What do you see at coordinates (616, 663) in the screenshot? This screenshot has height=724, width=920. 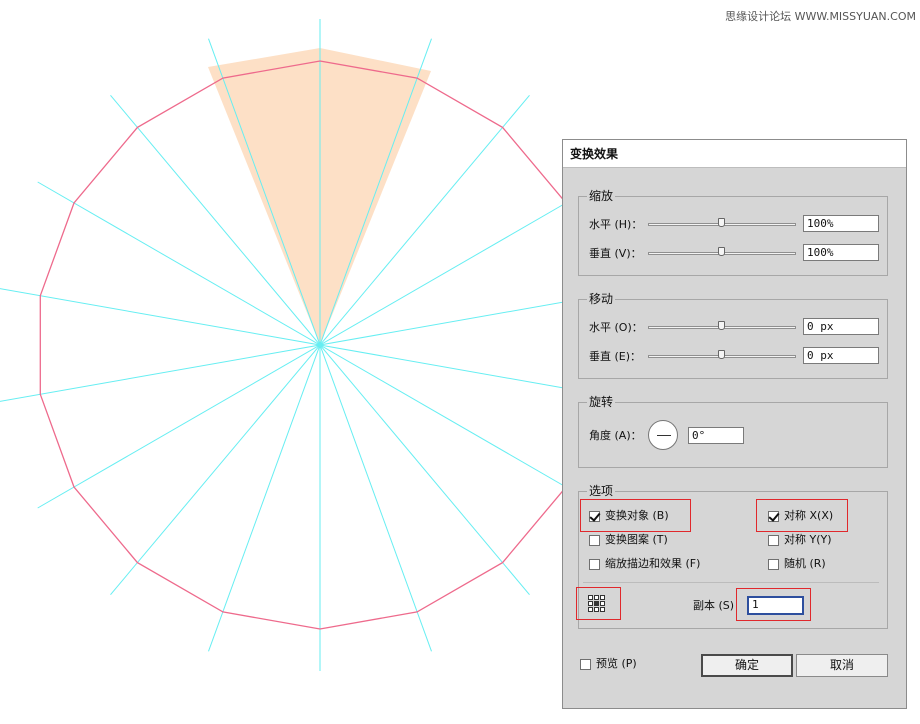 I see `preview-label: 预览 (P)` at bounding box center [616, 663].